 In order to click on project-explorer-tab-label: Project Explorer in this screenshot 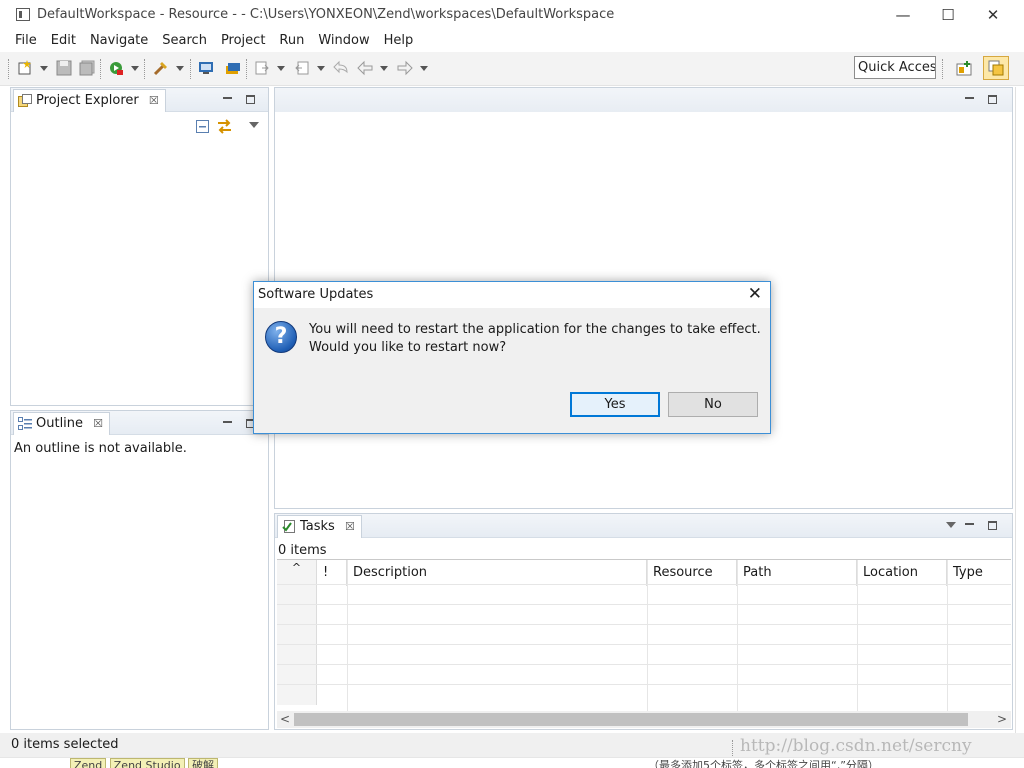, I will do `click(87, 100)`.